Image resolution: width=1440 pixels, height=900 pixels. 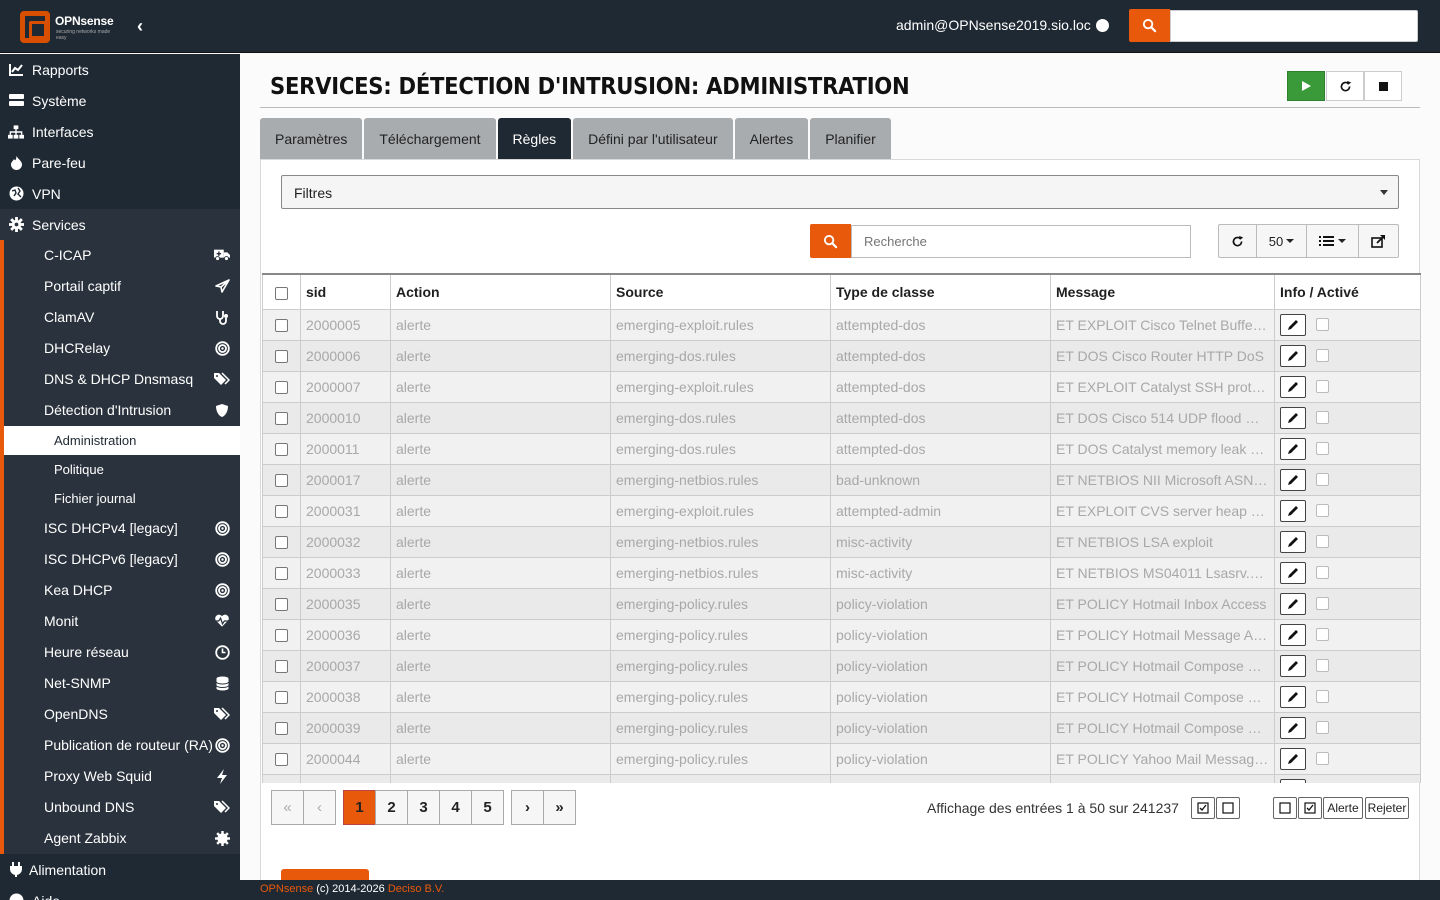 I want to click on sidebar-item-dhcrelay: DHCRelay, so click(x=120, y=348).